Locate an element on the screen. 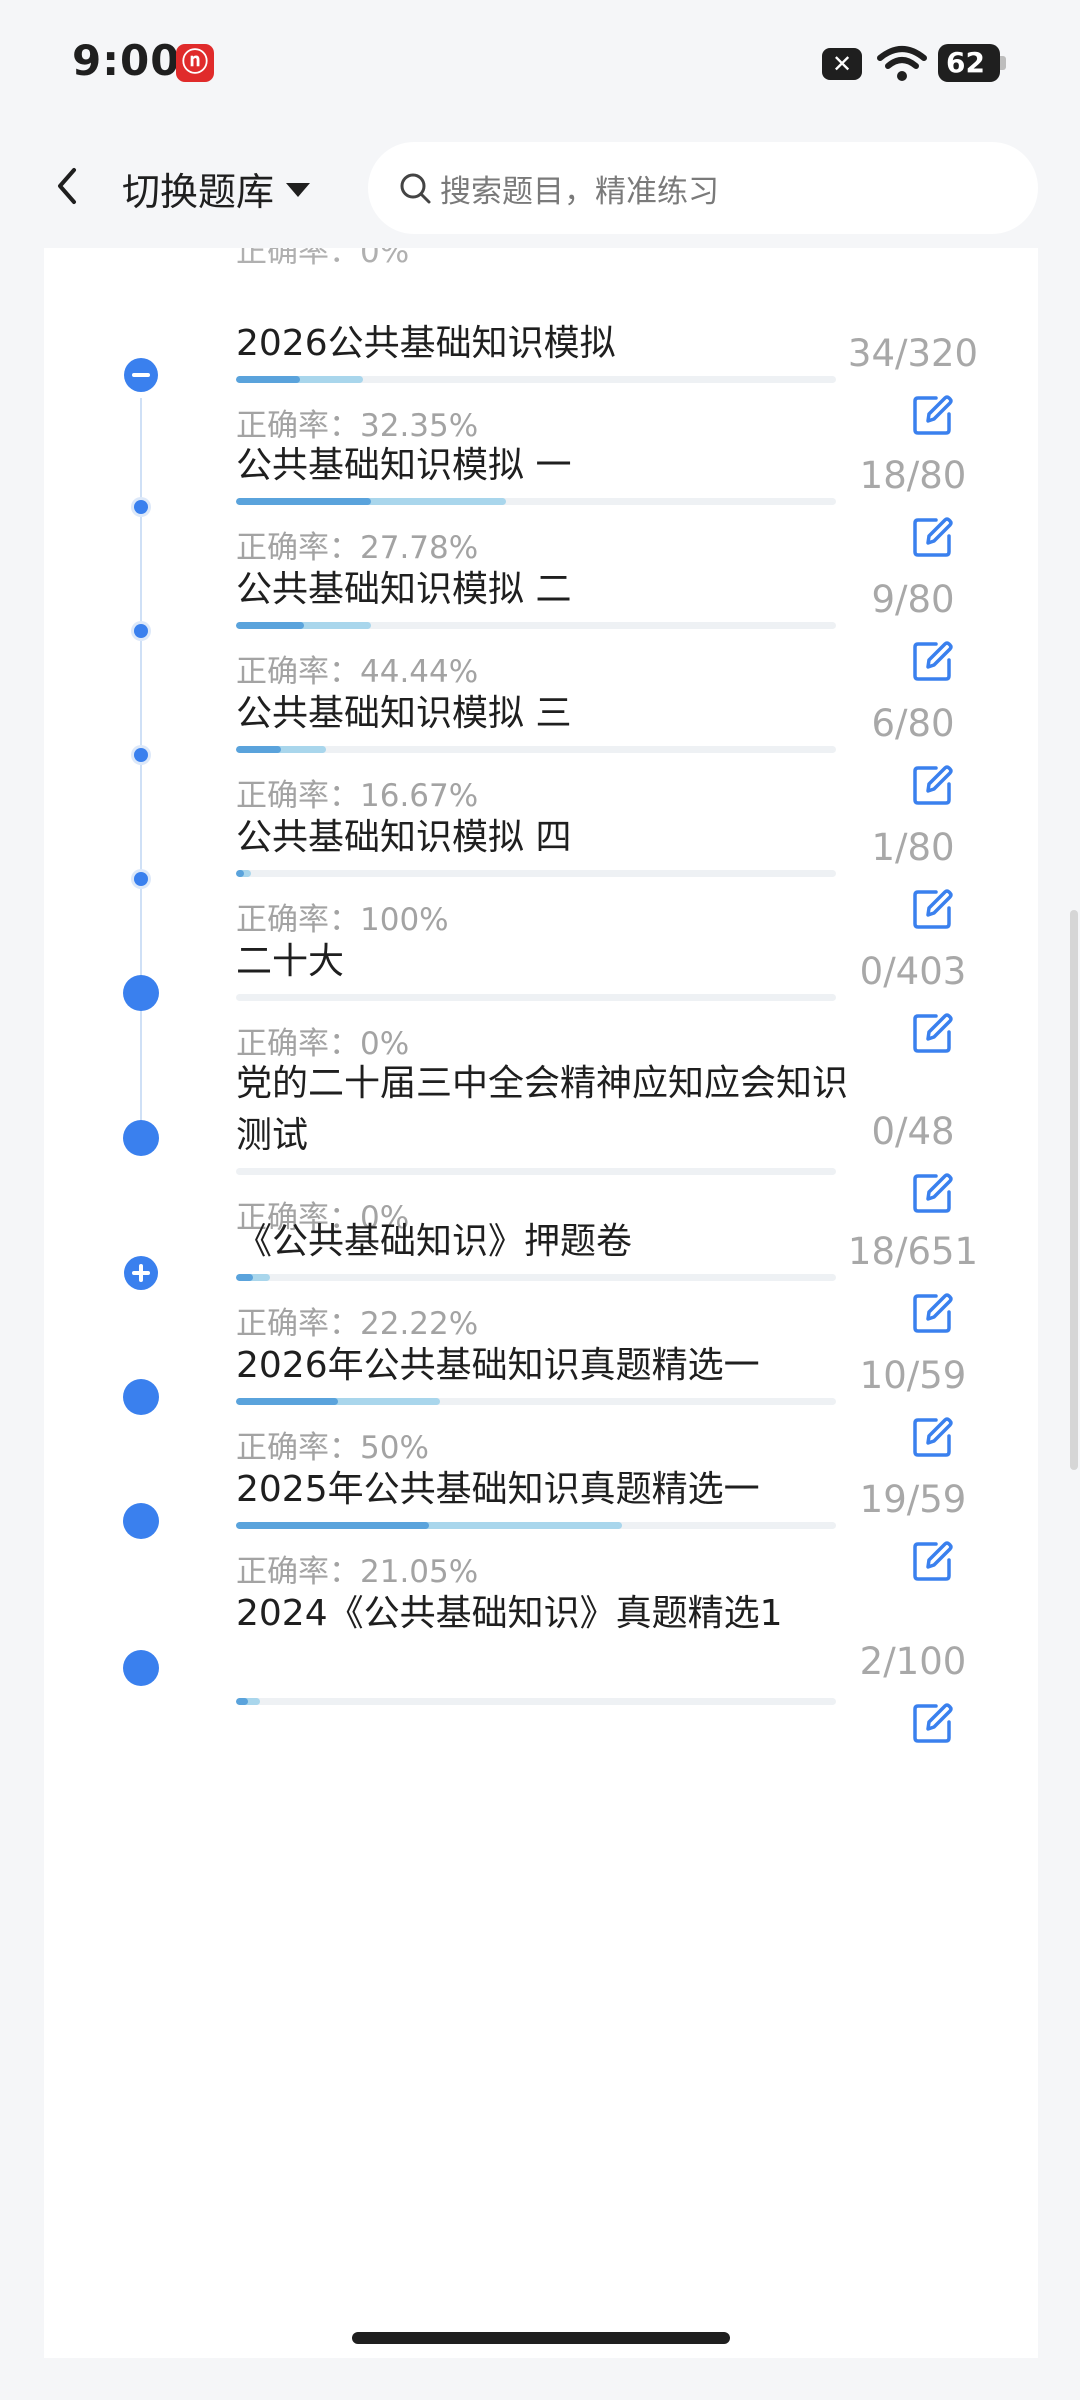  accuracy-text: 正确率：32.35% is located at coordinates (357, 426).